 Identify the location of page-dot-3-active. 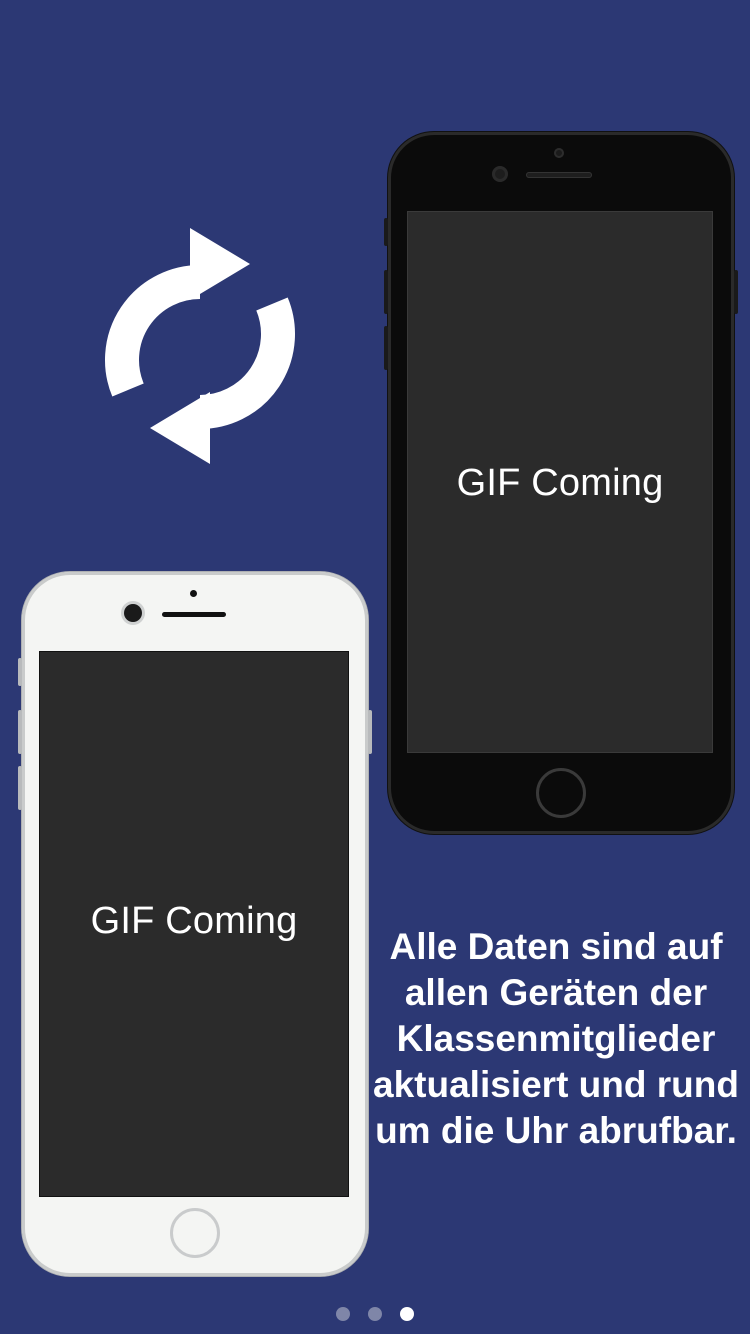
(407, 1314).